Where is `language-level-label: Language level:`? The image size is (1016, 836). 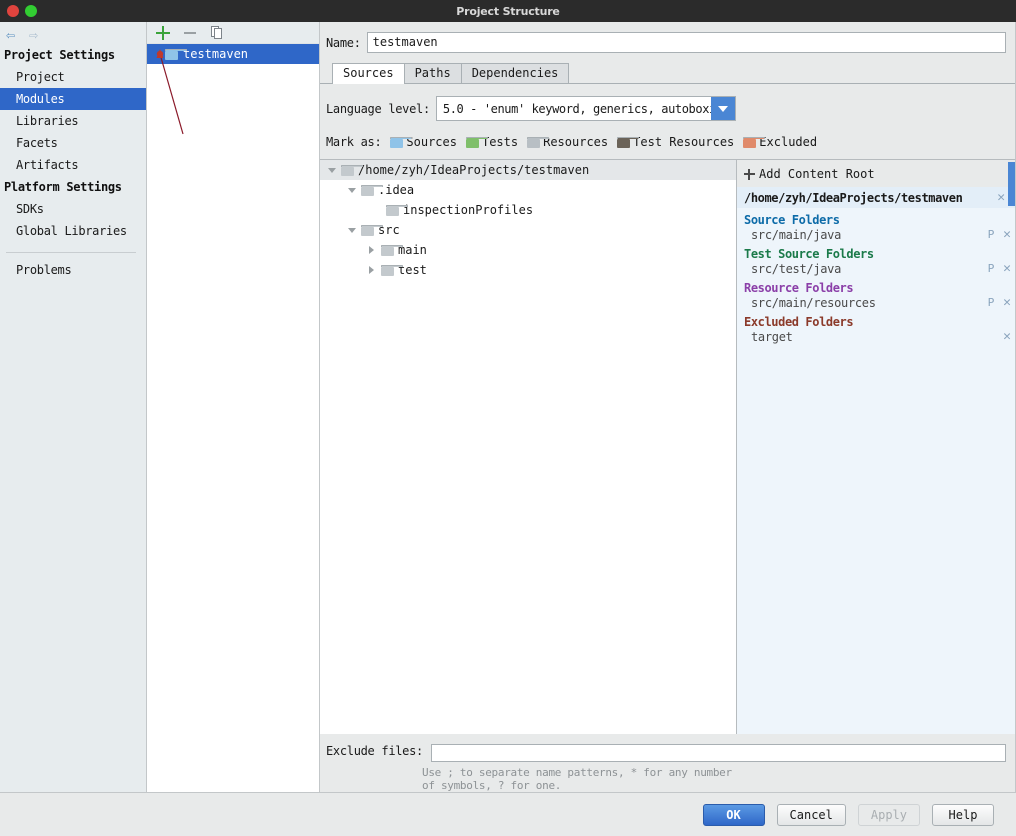
language-level-label: Language level: is located at coordinates (378, 108).